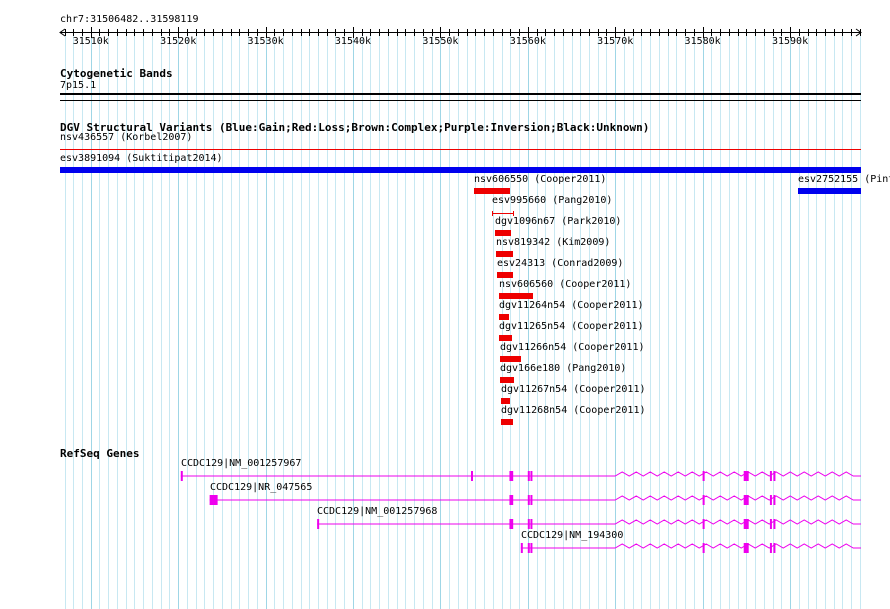 The width and height of the screenshot is (890, 609). I want to click on dgv-feature-label: esv2752155 (Pinto, so click(844, 180).